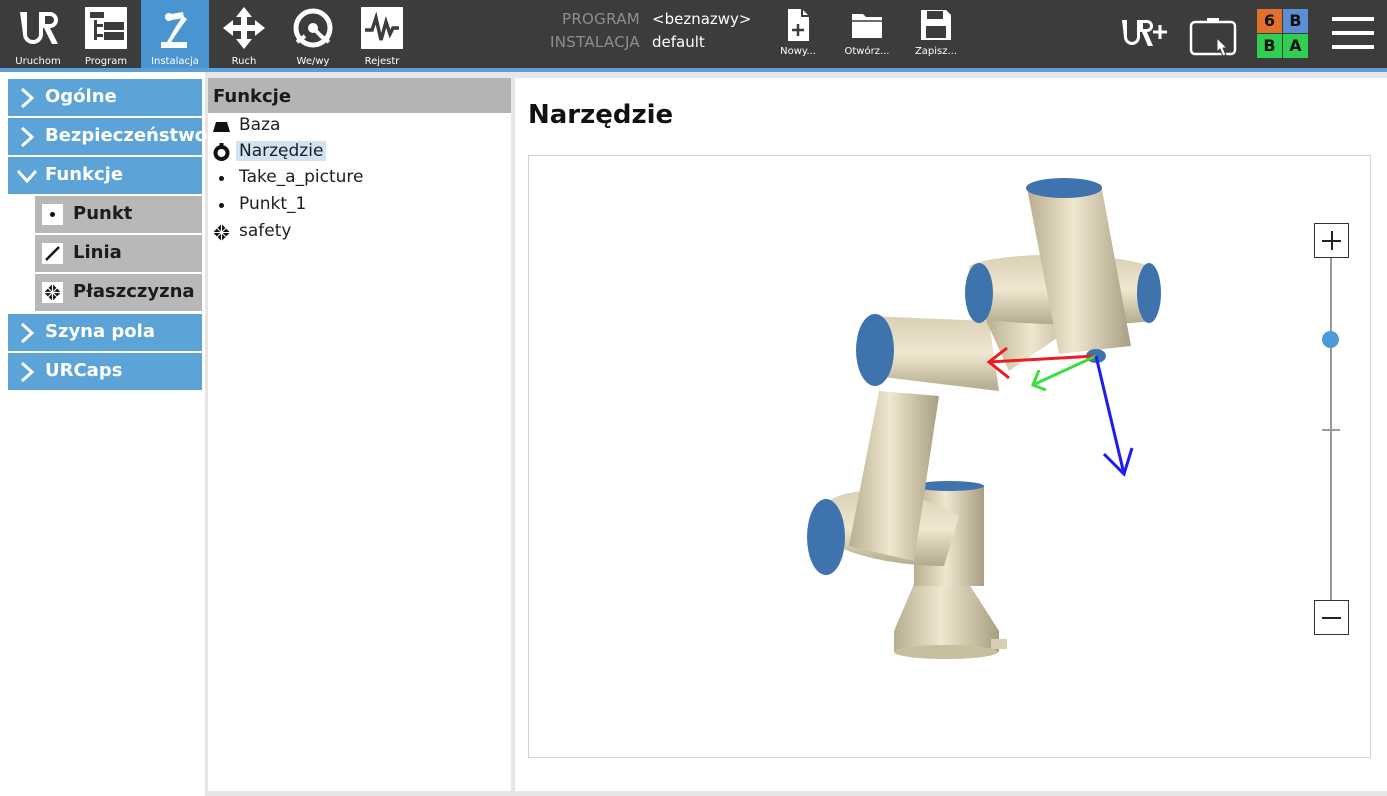  What do you see at coordinates (313, 61) in the screenshot?
I see `nav-wewy-label: We/wy` at bounding box center [313, 61].